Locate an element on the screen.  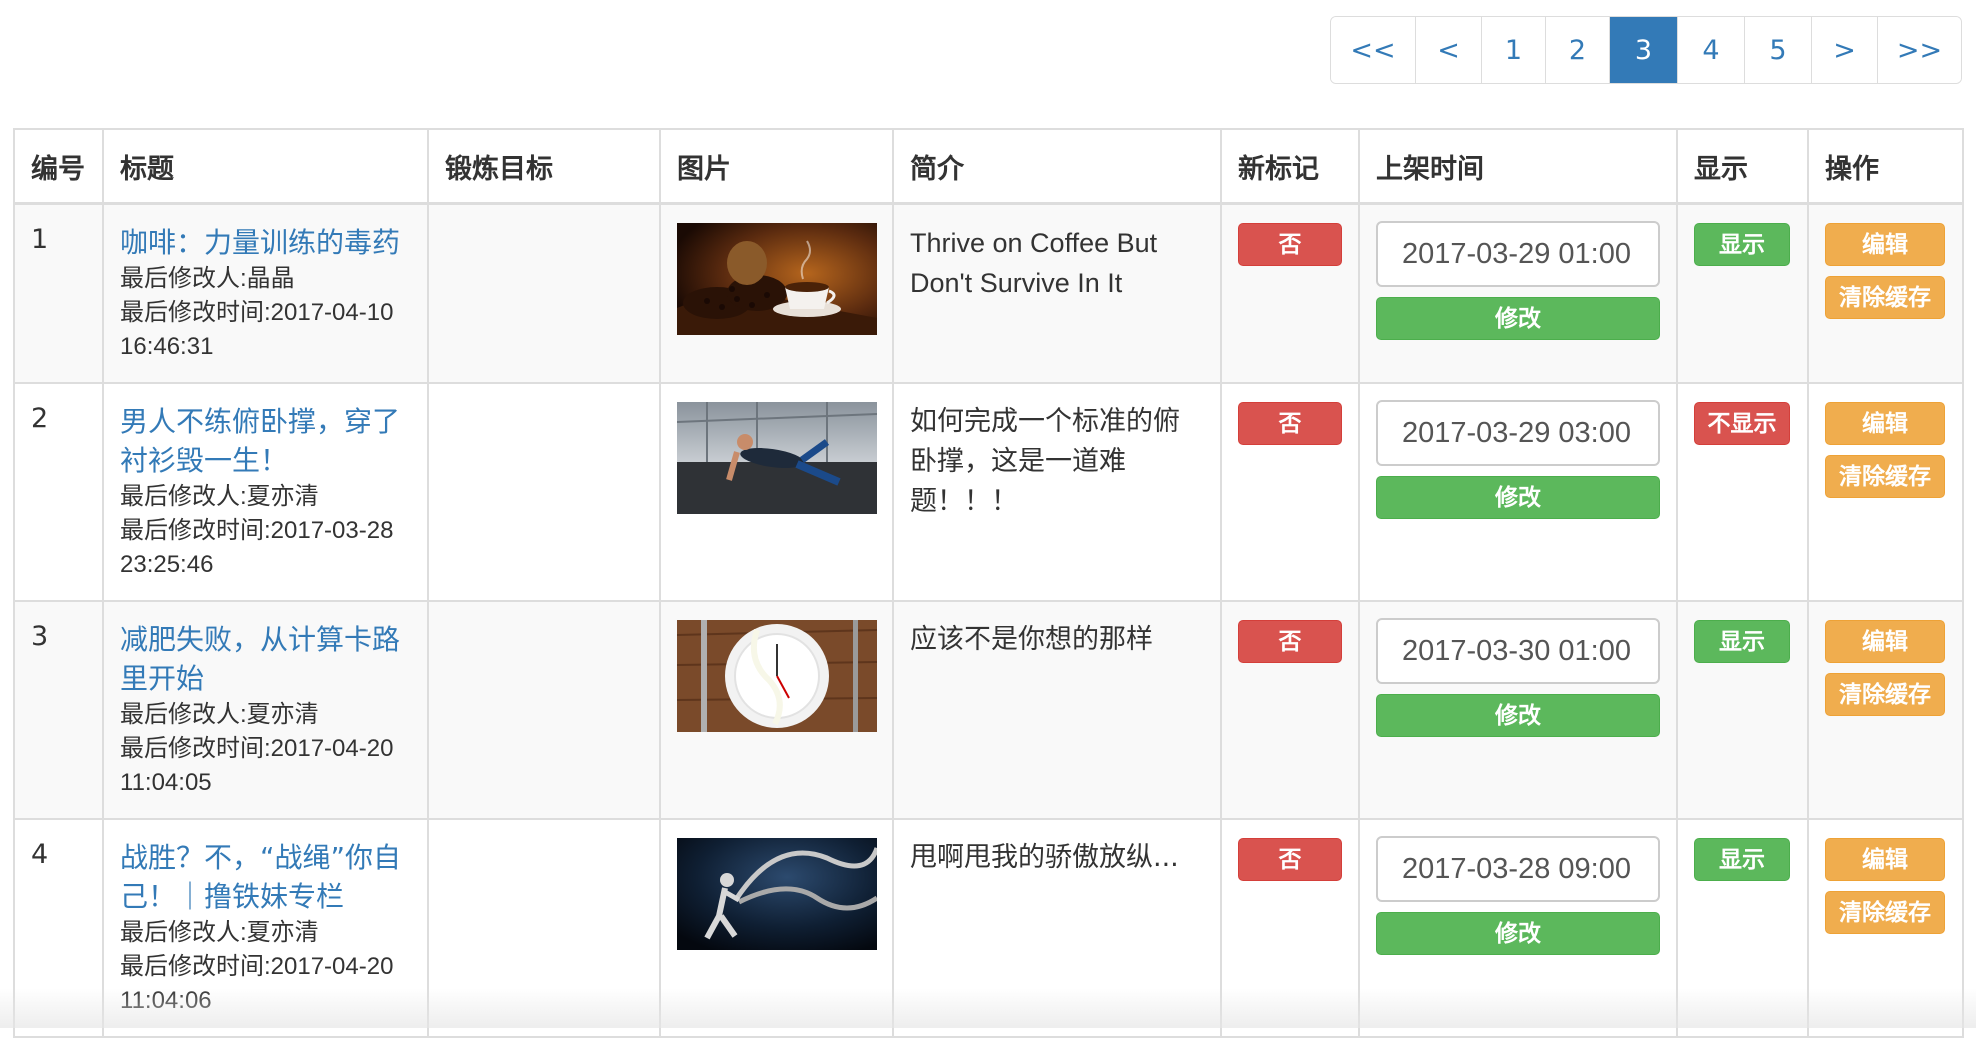
man-pushup-gym-image is located at coordinates (777, 458).